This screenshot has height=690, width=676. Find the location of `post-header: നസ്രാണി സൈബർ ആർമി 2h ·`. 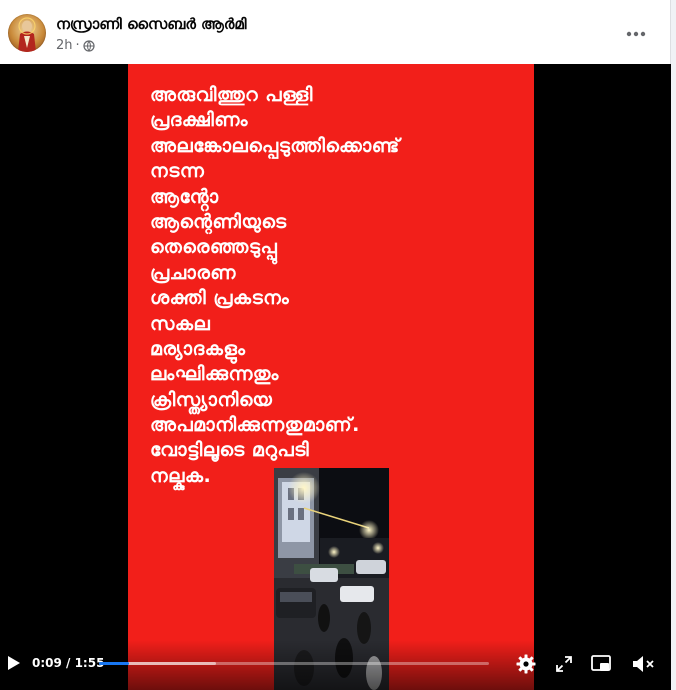

post-header: നസ്രാണി സൈബർ ആർമി 2h · is located at coordinates (335, 32).